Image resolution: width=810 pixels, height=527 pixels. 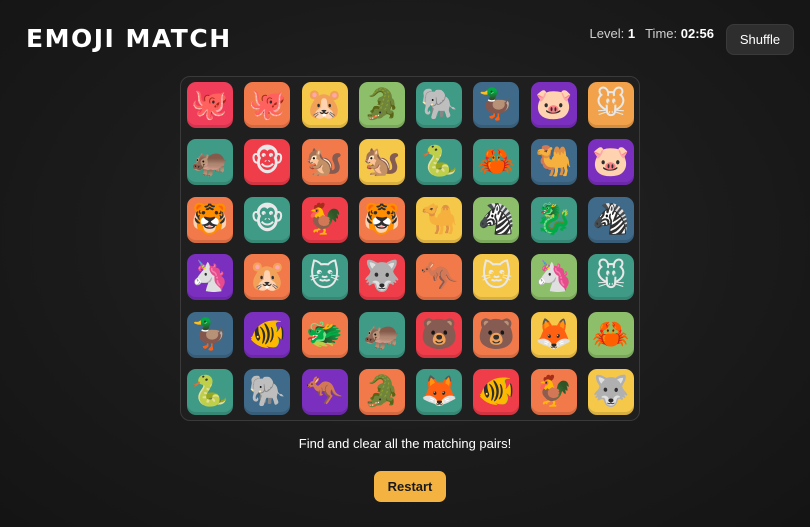 I want to click on rooster-icon: 🐓, so click(x=324, y=219).